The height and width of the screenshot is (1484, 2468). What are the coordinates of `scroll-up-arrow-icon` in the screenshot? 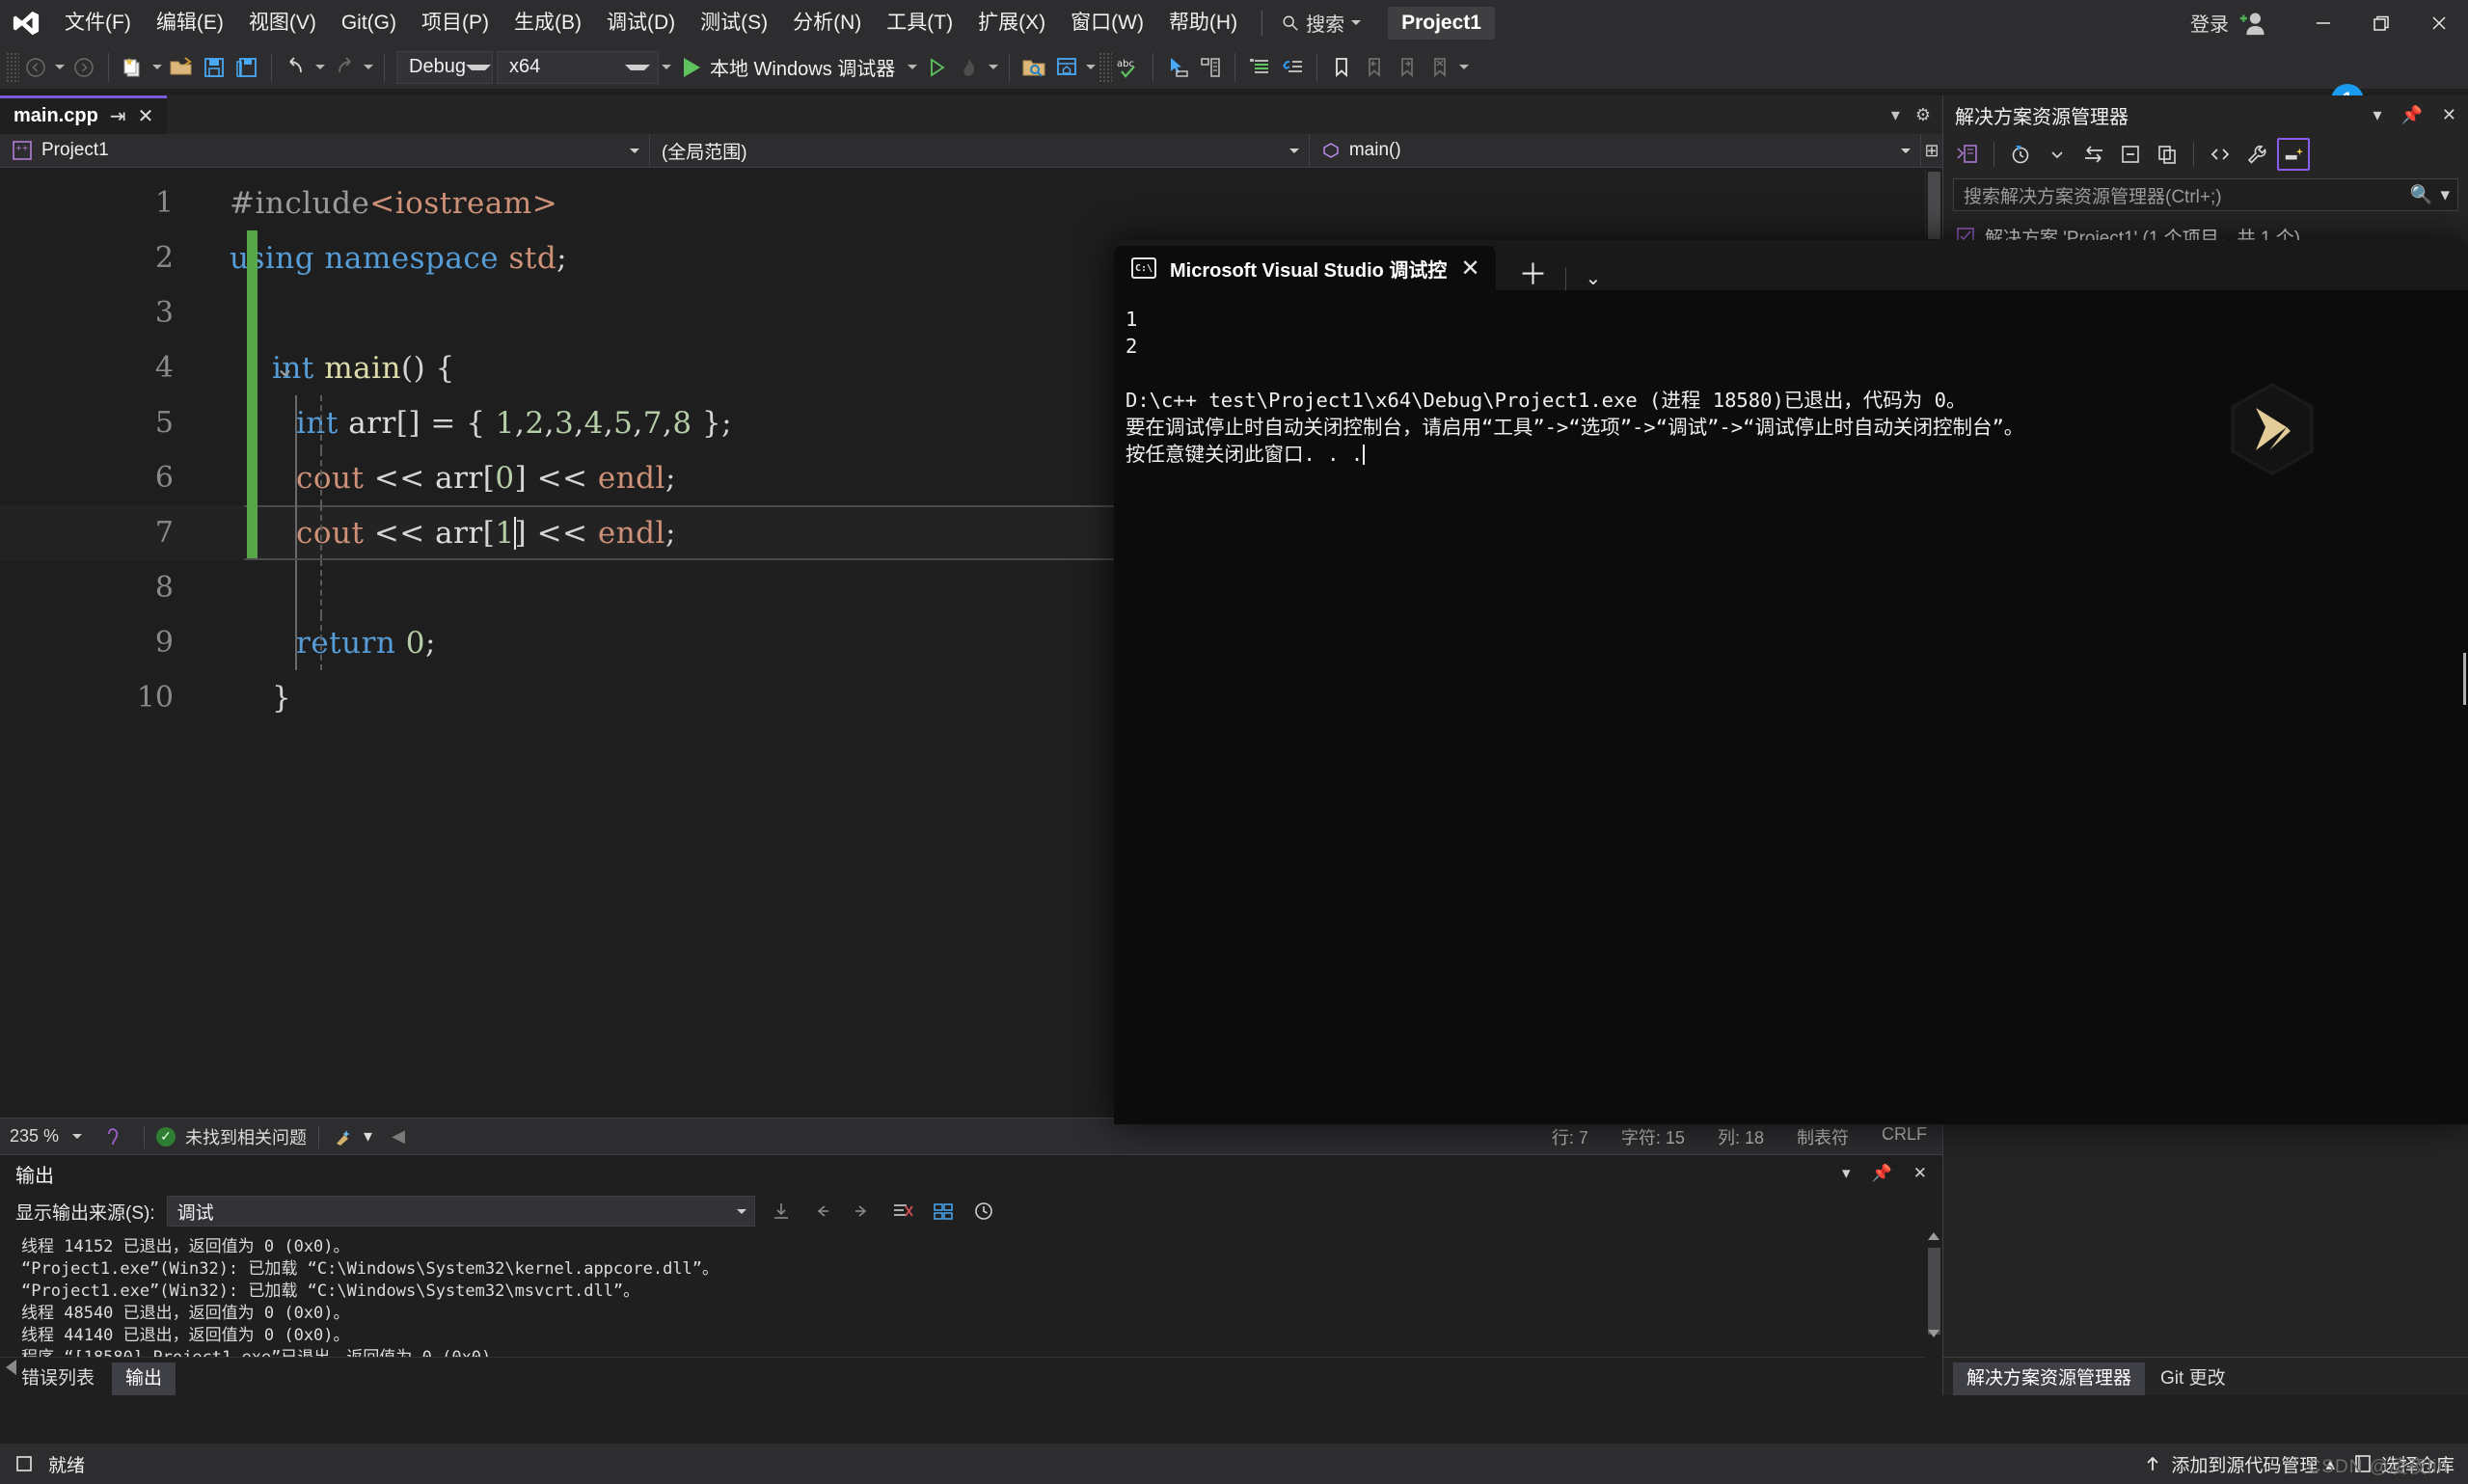 It's located at (1933, 1236).